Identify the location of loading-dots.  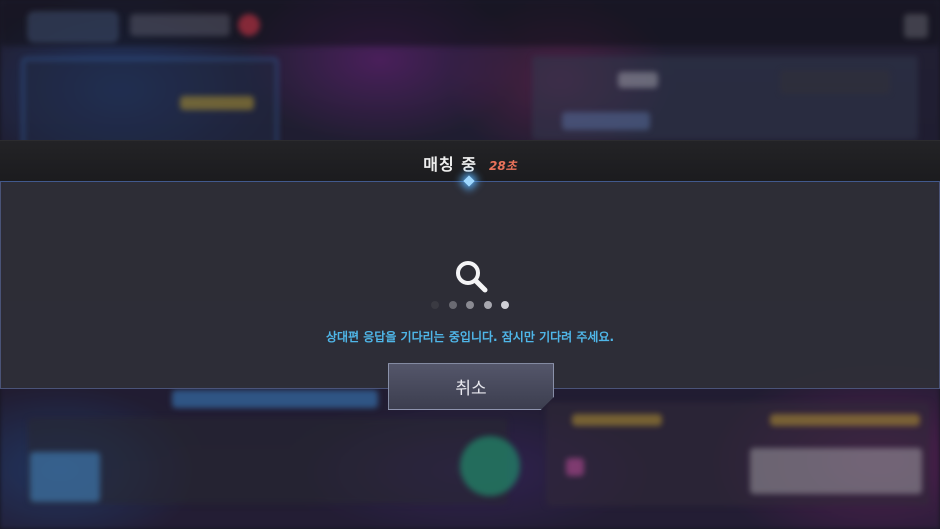
(473, 306).